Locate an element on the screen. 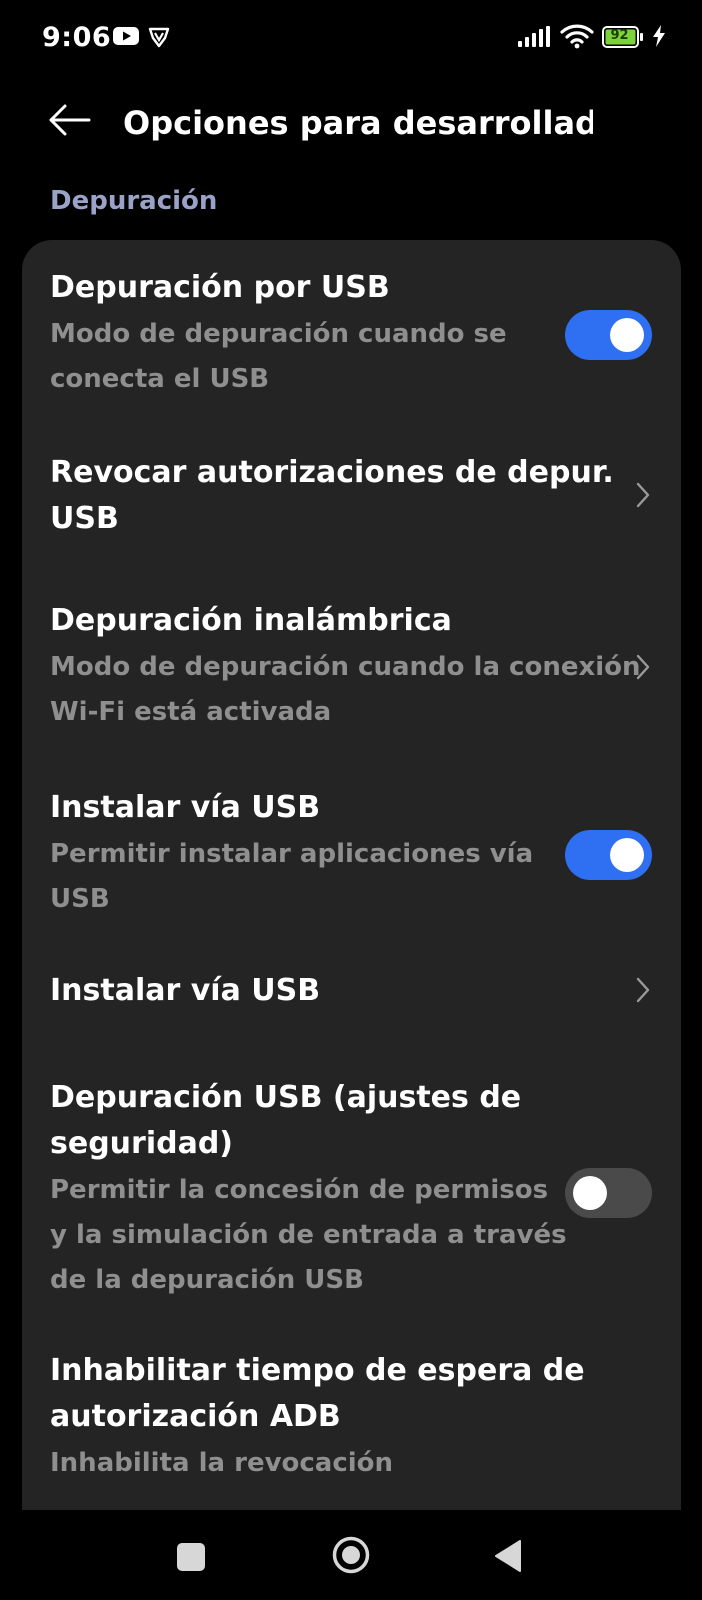  status-bar: 9:06 92 is located at coordinates (351, 40).